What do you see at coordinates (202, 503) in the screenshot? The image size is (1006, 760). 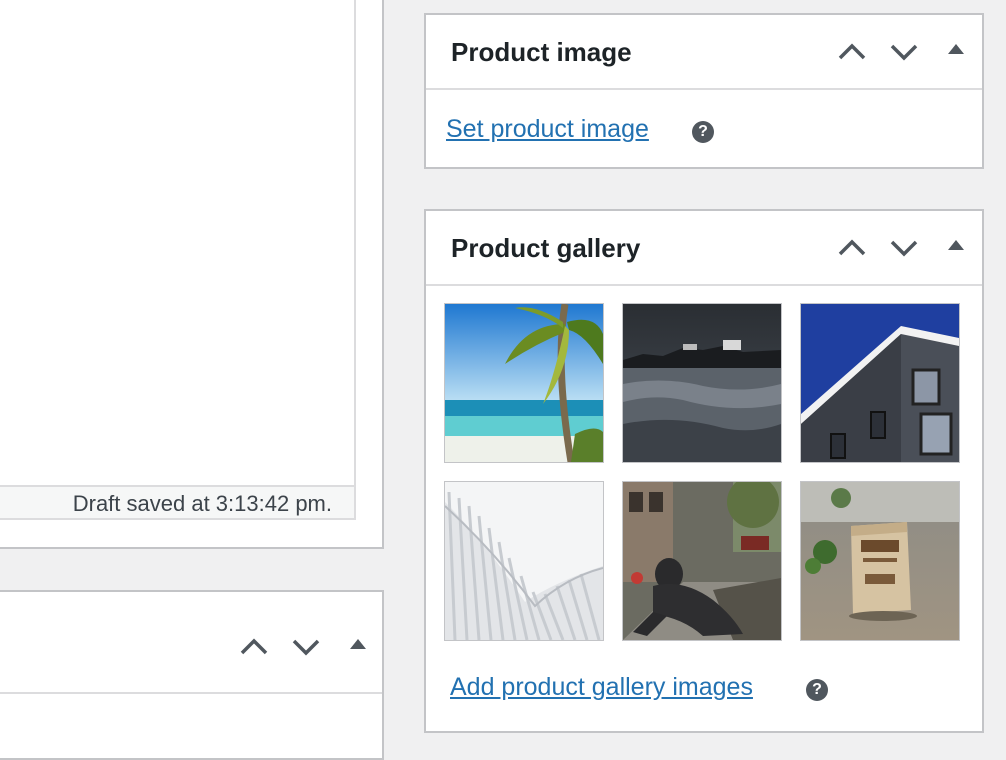 I see `draft-saved-status: Draft saved at 3:13:42 pm.` at bounding box center [202, 503].